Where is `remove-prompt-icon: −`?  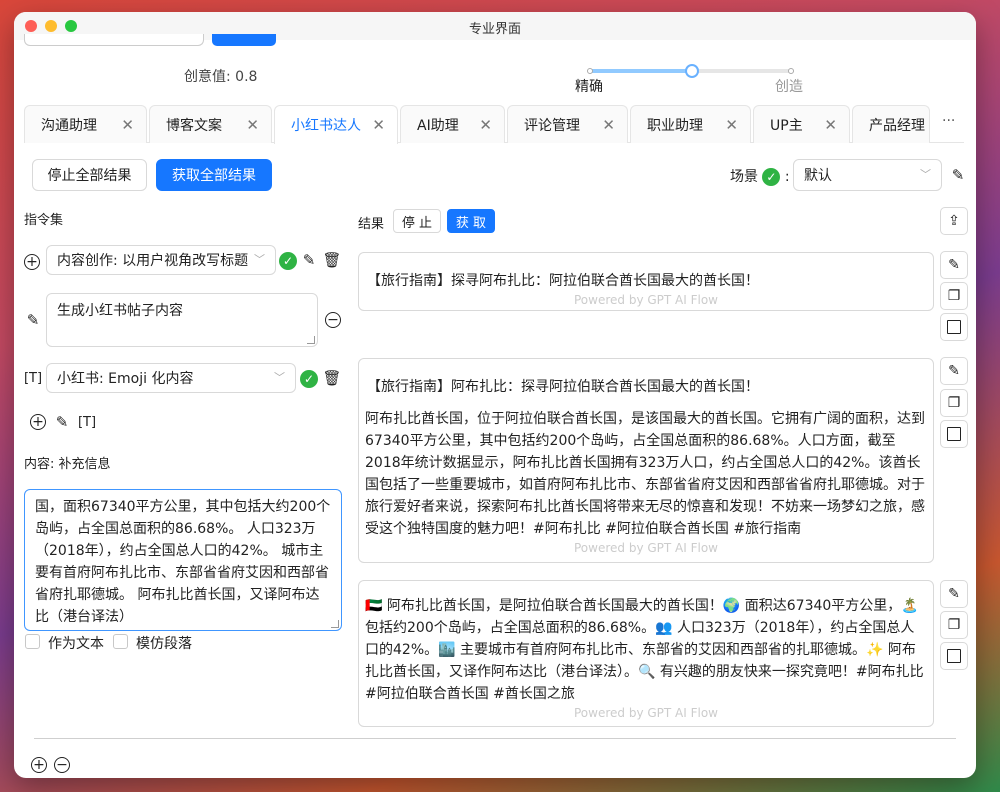
remove-prompt-icon: − is located at coordinates (333, 320).